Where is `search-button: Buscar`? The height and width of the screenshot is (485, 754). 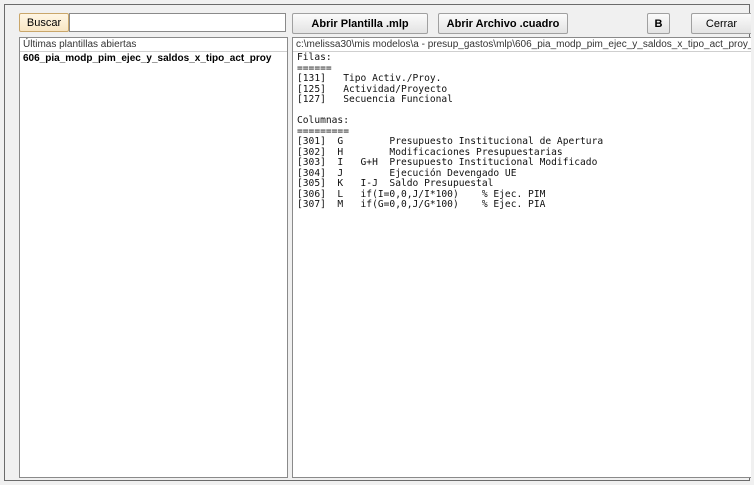 search-button: Buscar is located at coordinates (44, 22).